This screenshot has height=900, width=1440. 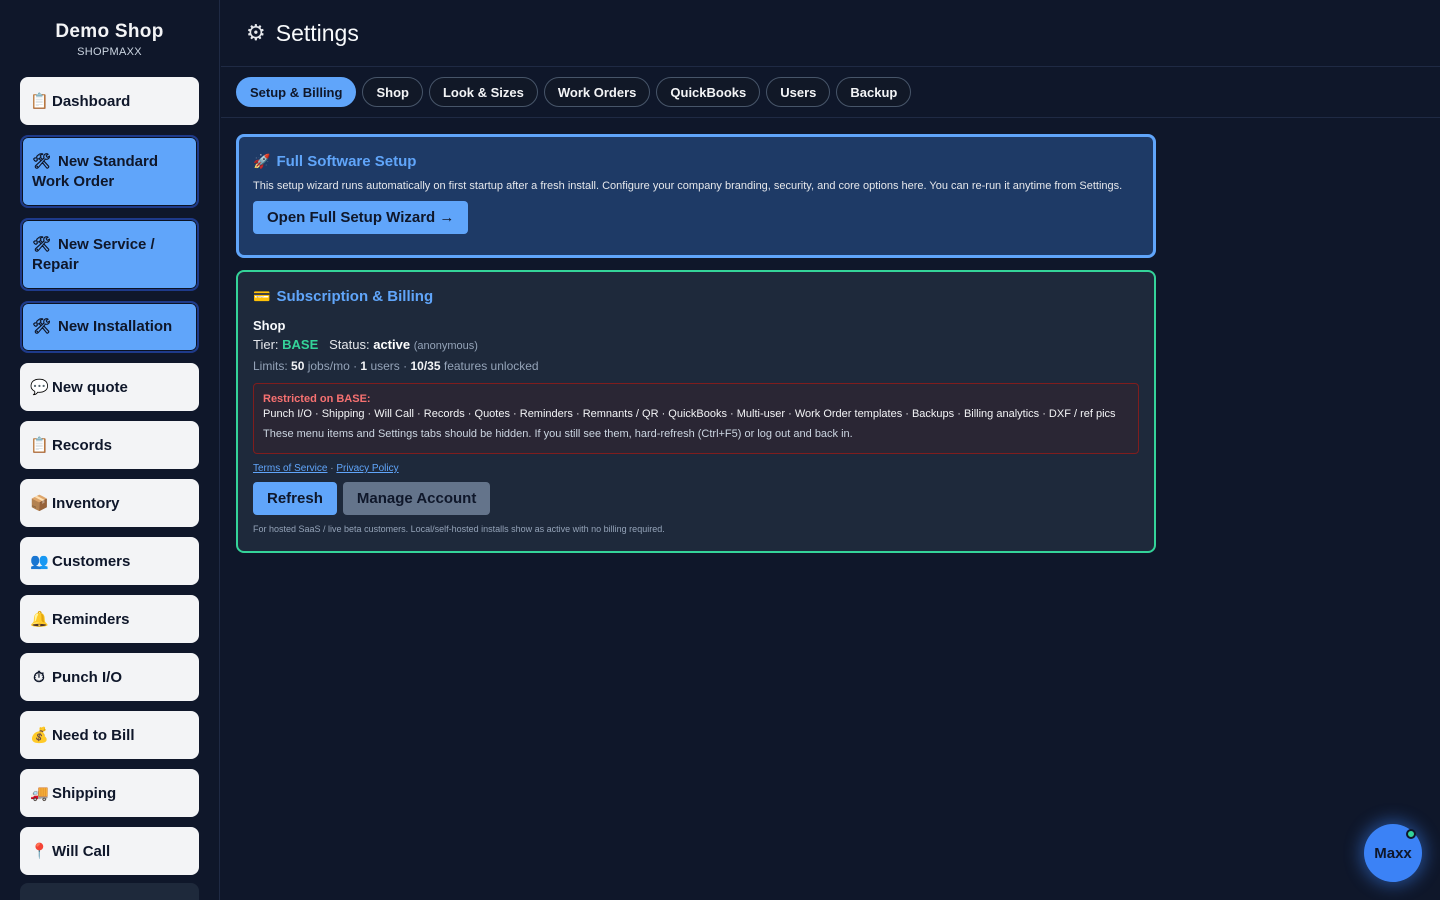 I want to click on sidebar-item-records: 📋 Records, so click(x=109, y=445).